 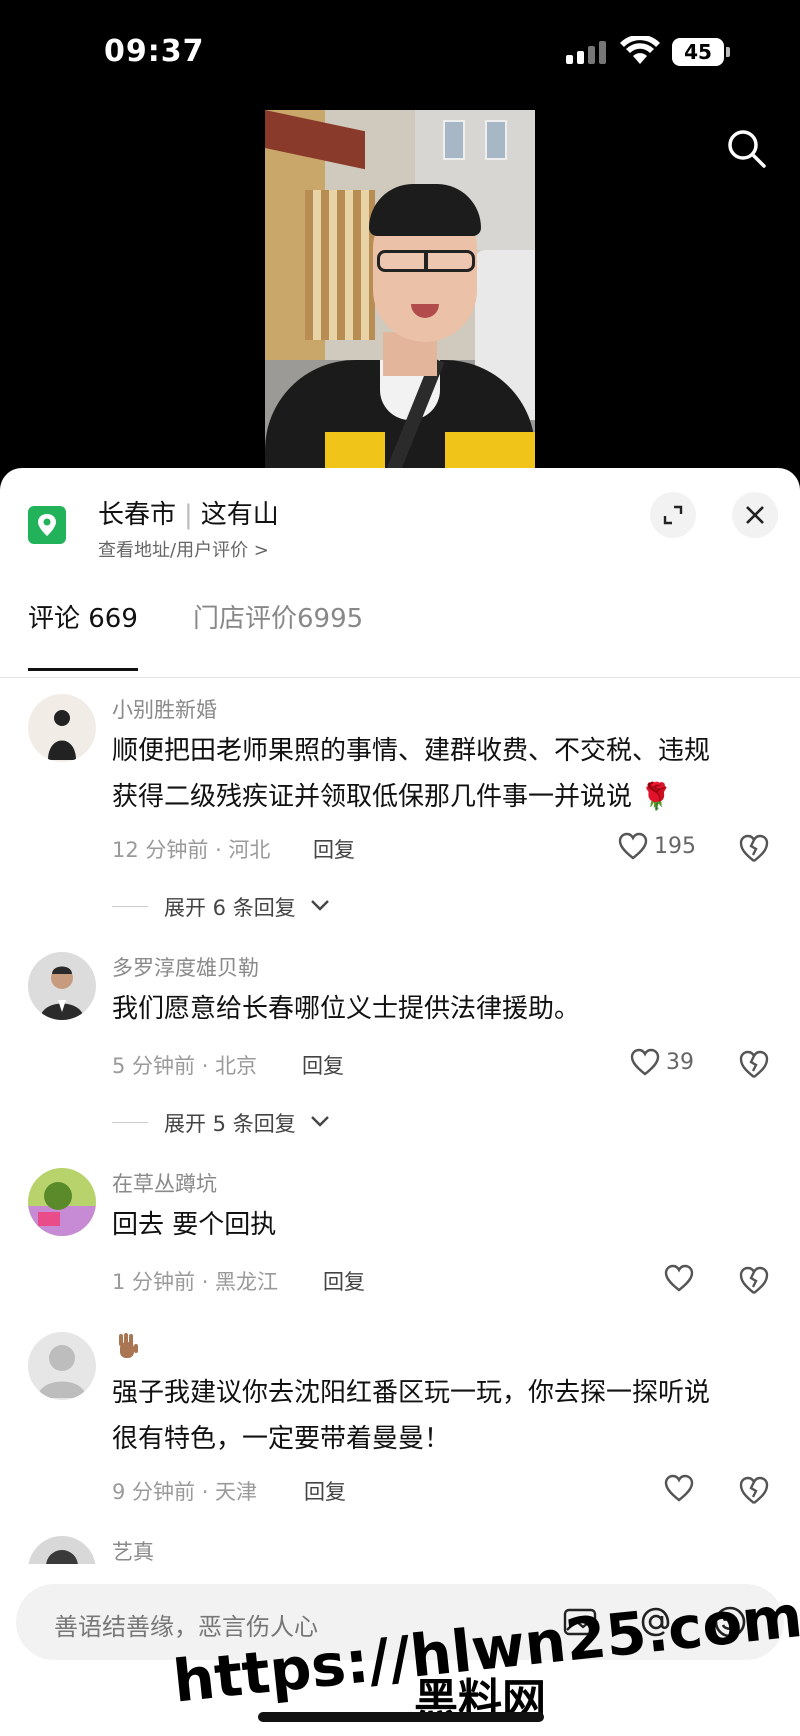 I want to click on comment-text: 我们愿意给长春哪位义士提供法律援助。, so click(x=346, y=1009).